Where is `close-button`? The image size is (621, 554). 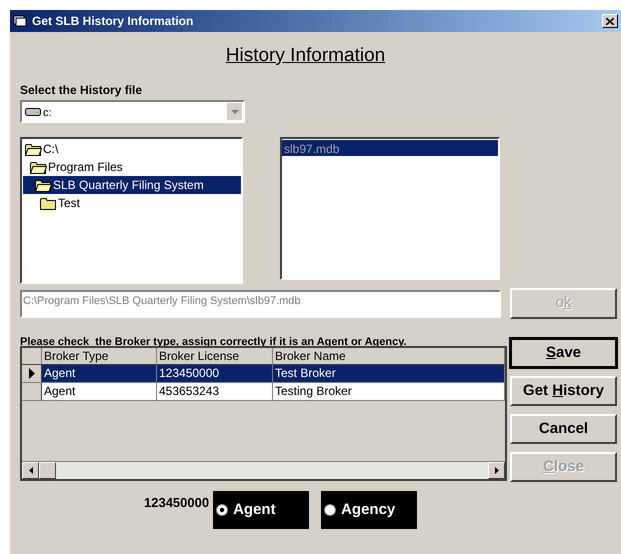
close-button is located at coordinates (610, 21).